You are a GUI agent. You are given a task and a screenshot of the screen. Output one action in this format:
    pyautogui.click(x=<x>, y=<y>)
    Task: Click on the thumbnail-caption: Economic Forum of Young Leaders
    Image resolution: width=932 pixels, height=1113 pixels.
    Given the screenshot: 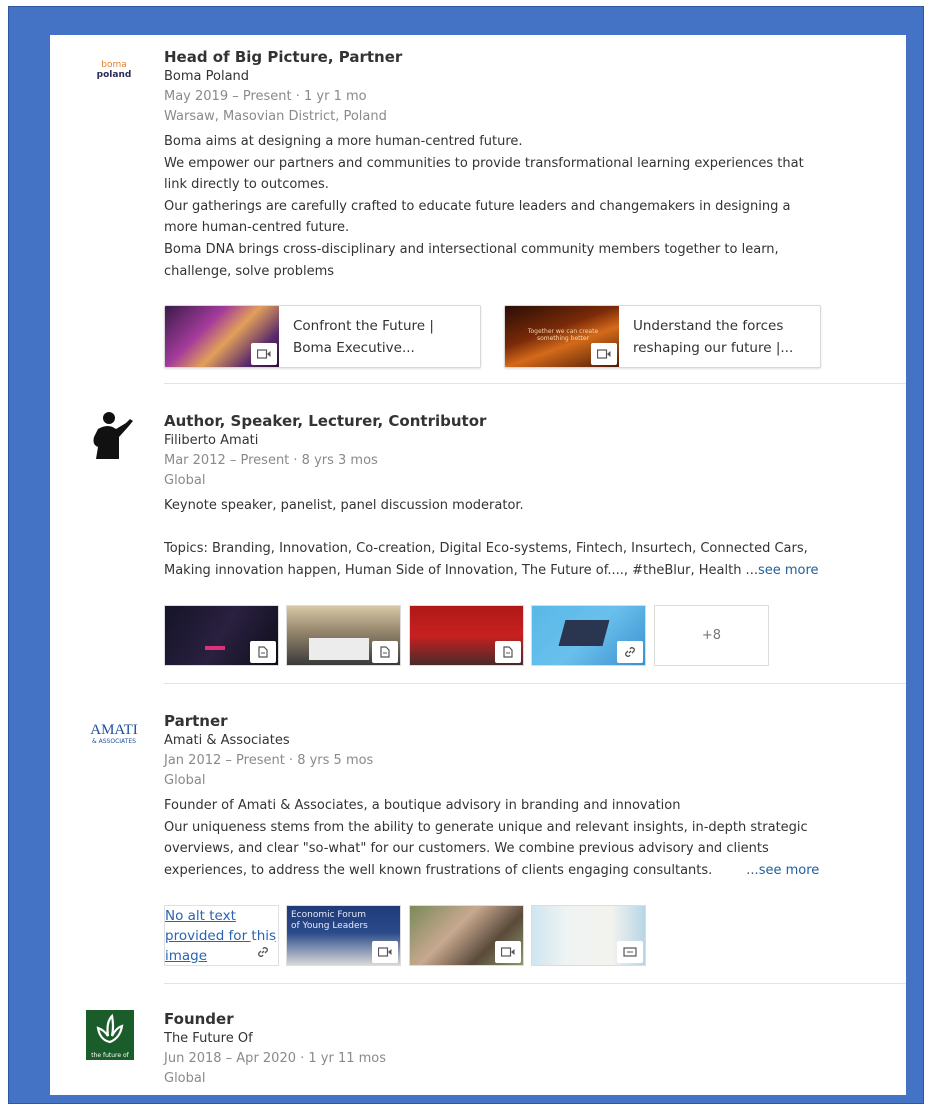 What is the action you would take?
    pyautogui.click(x=329, y=920)
    